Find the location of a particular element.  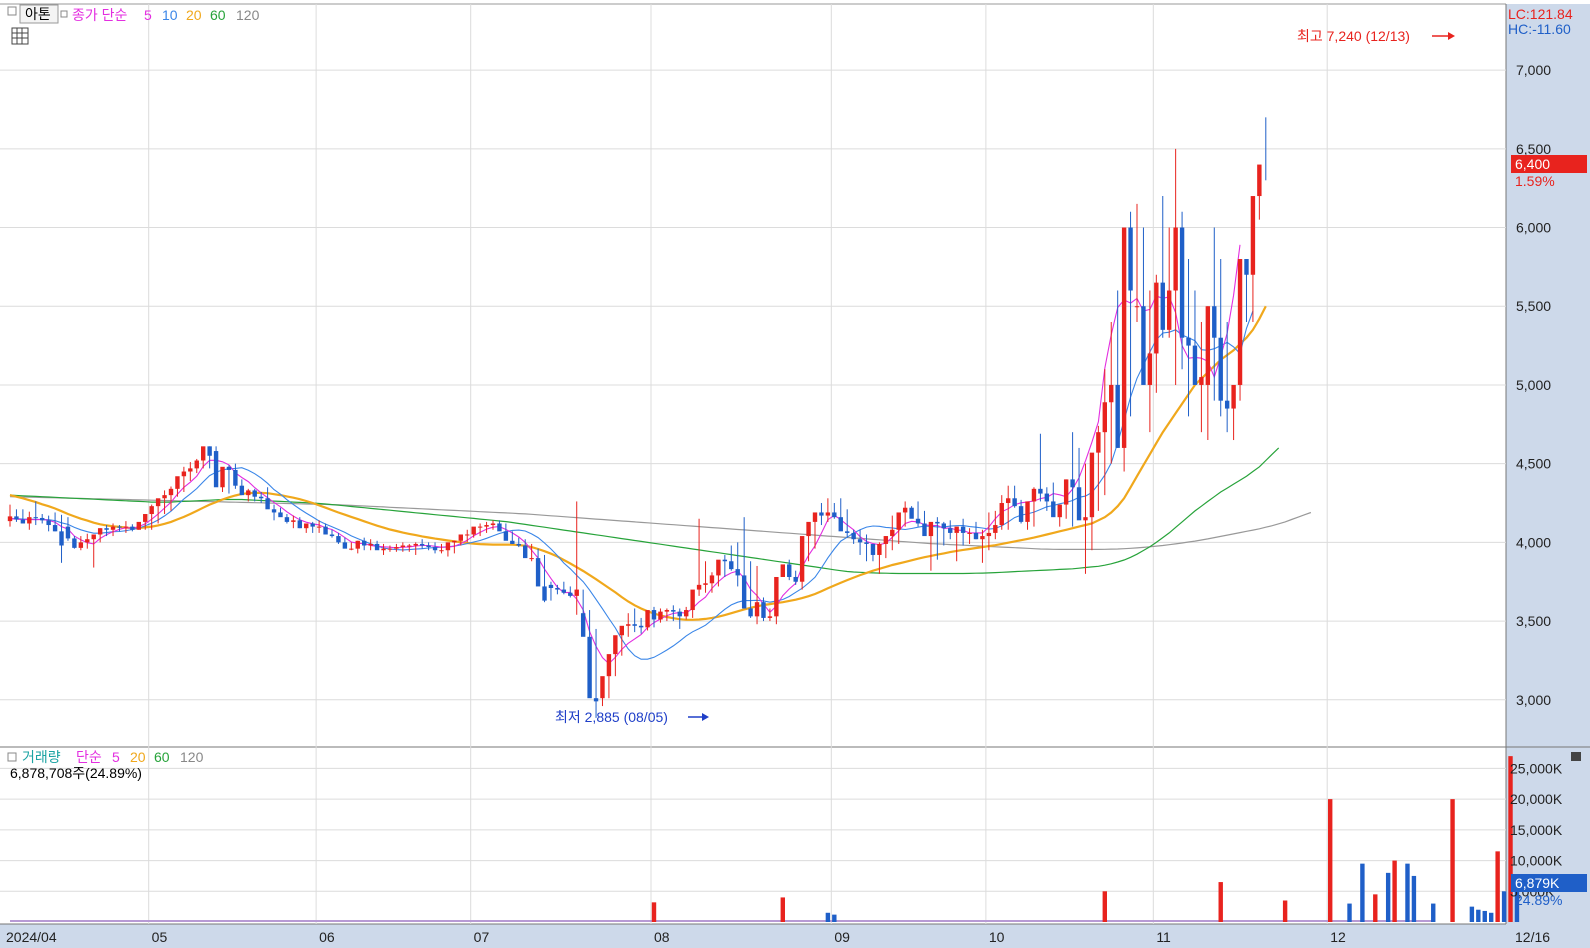

volume-label: 거래량 is located at coordinates (41, 757).